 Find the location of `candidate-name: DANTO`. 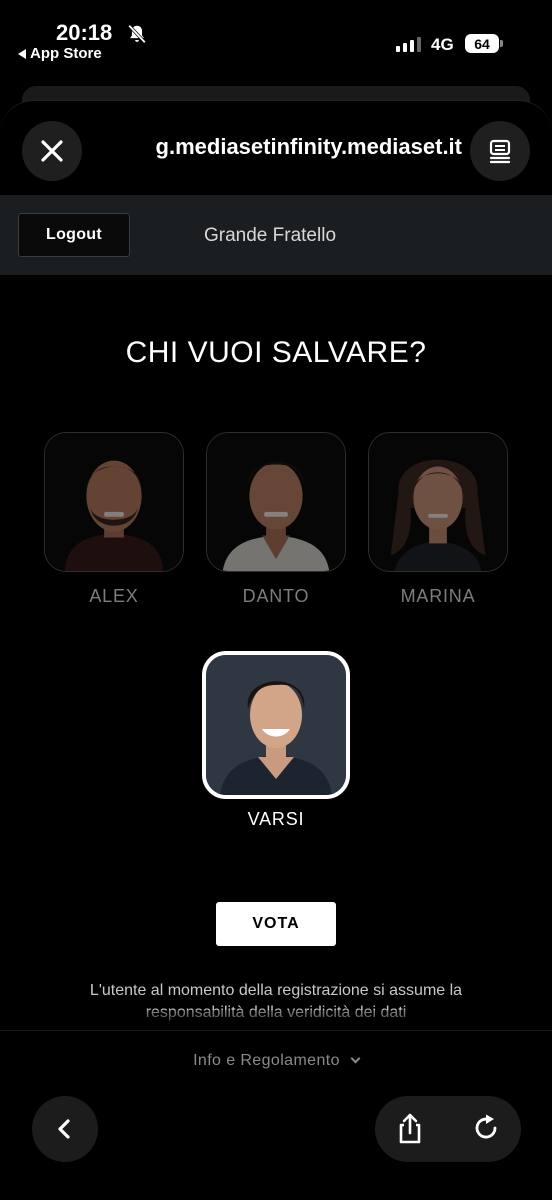

candidate-name: DANTO is located at coordinates (276, 596).